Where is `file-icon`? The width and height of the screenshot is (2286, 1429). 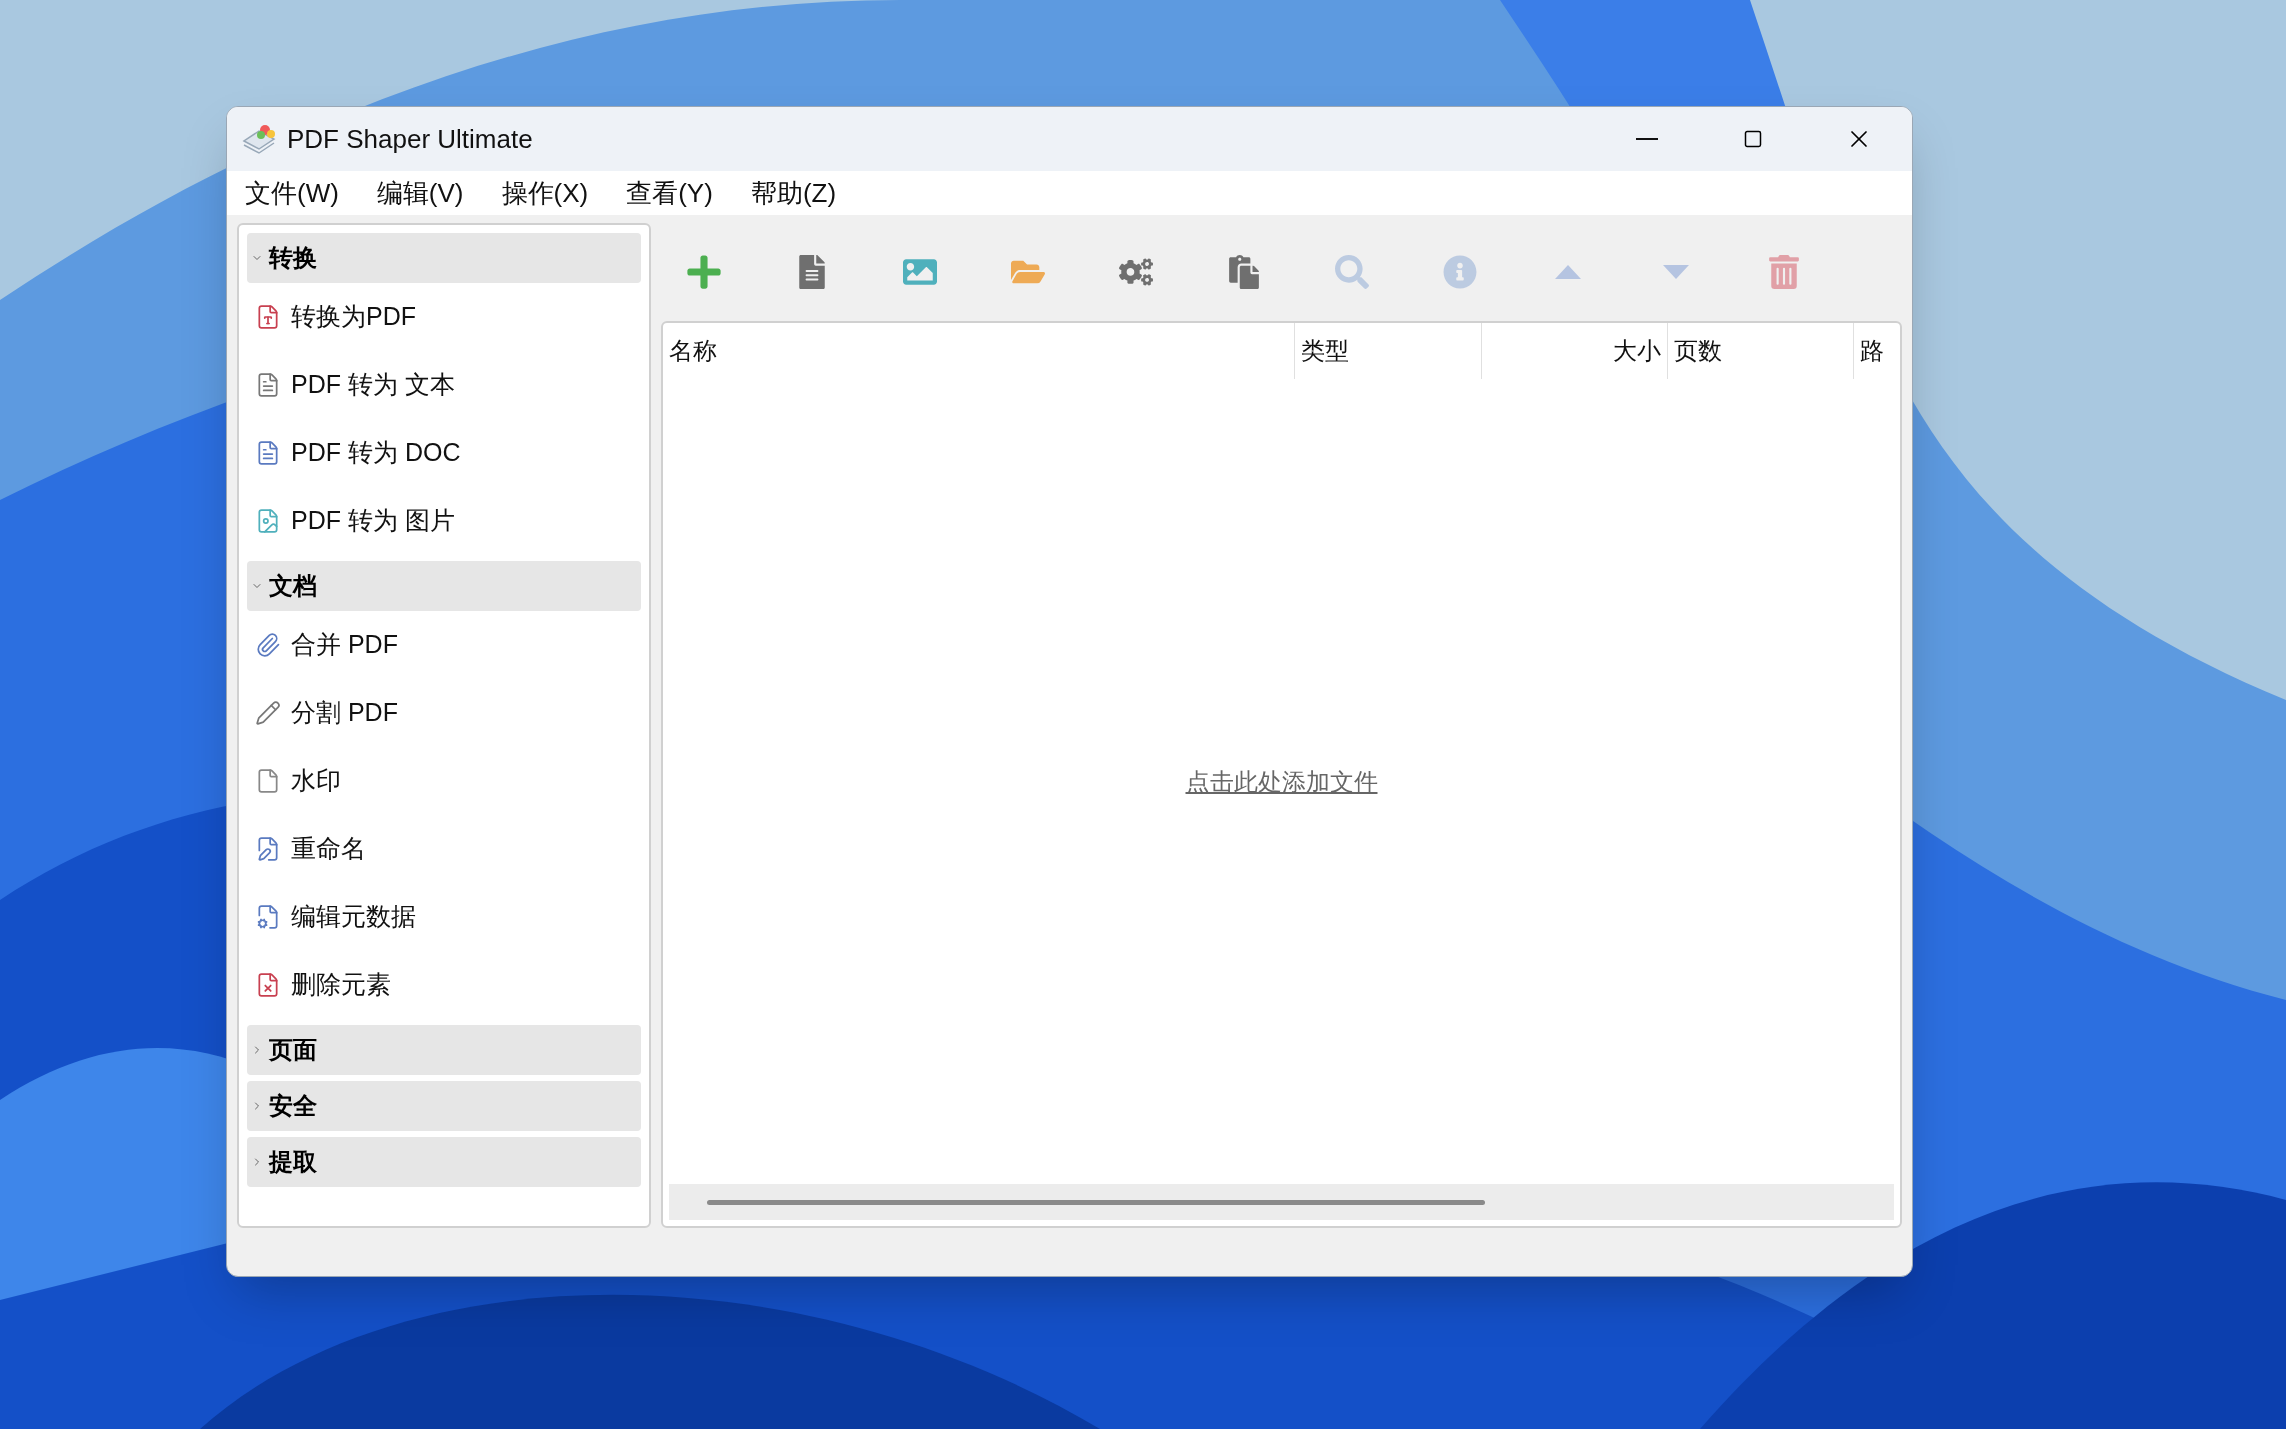 file-icon is located at coordinates (268, 781).